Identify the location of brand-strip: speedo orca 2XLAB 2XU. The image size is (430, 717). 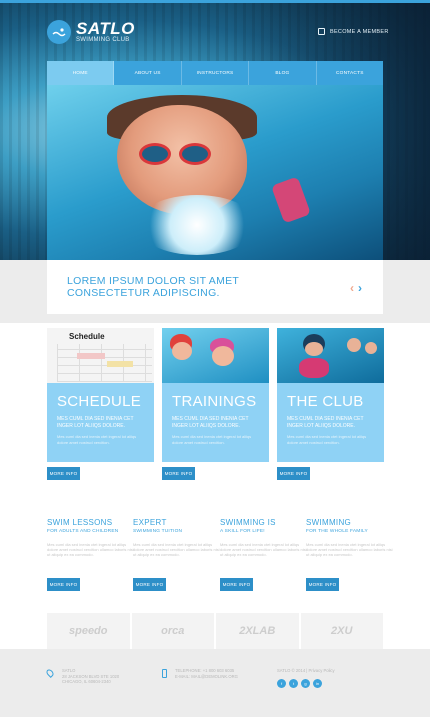
(215, 631).